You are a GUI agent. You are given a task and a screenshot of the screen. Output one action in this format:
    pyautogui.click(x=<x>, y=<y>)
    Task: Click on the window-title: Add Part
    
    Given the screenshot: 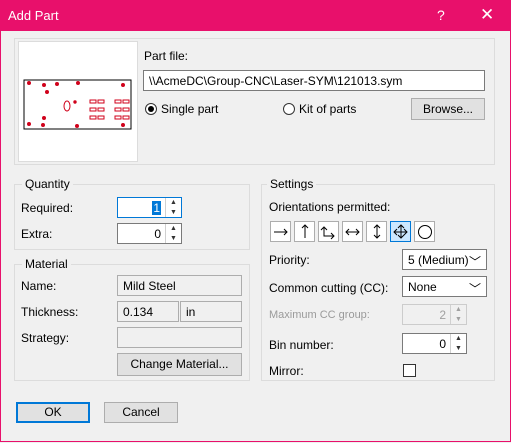 What is the action you would take?
    pyautogui.click(x=33, y=15)
    